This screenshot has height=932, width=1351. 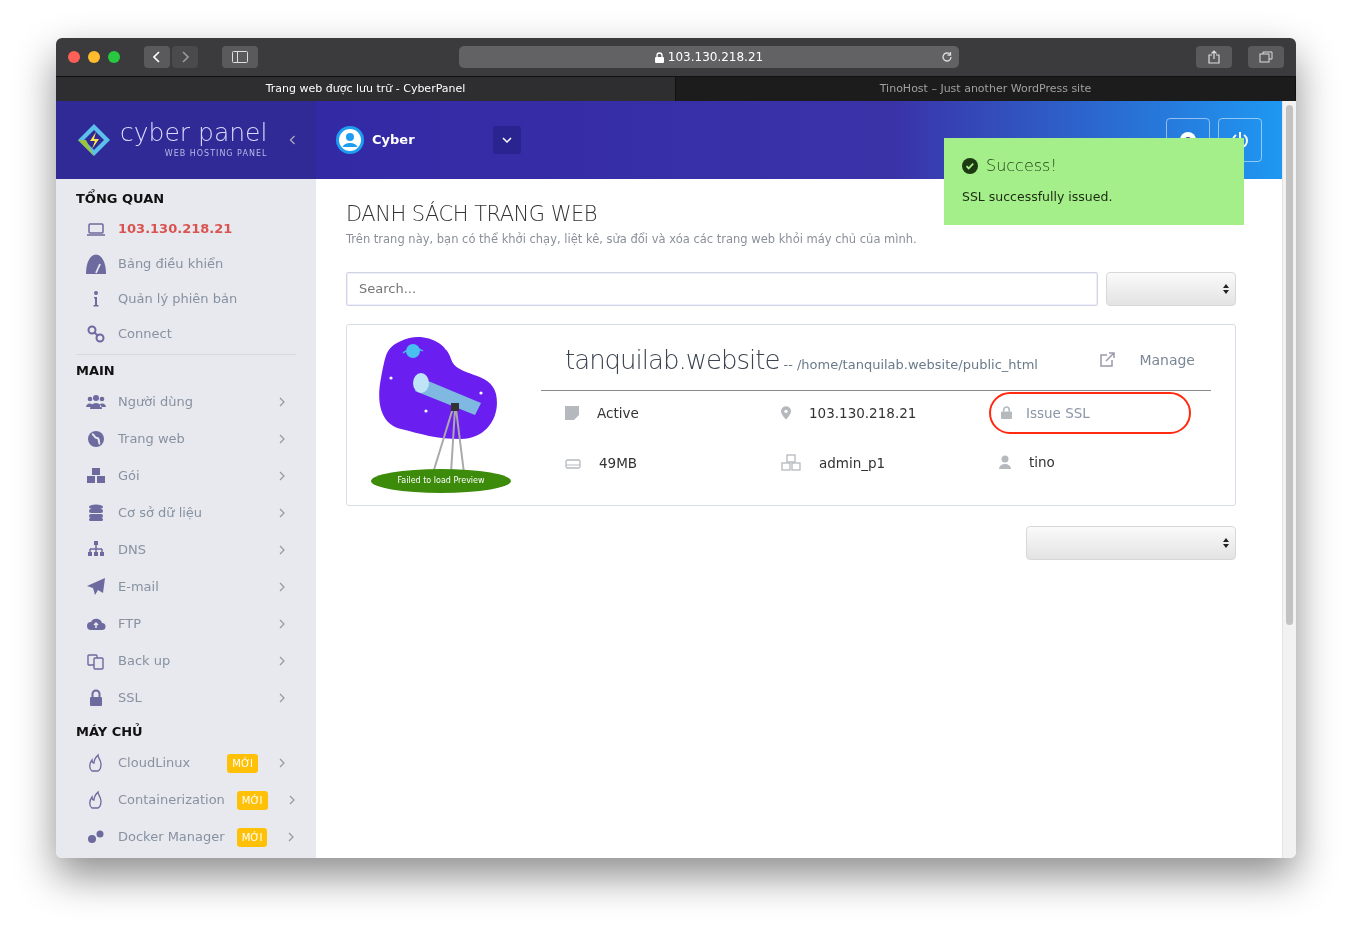 What do you see at coordinates (109, 731) in the screenshot?
I see `section-heading: MÁY CHỦ` at bounding box center [109, 731].